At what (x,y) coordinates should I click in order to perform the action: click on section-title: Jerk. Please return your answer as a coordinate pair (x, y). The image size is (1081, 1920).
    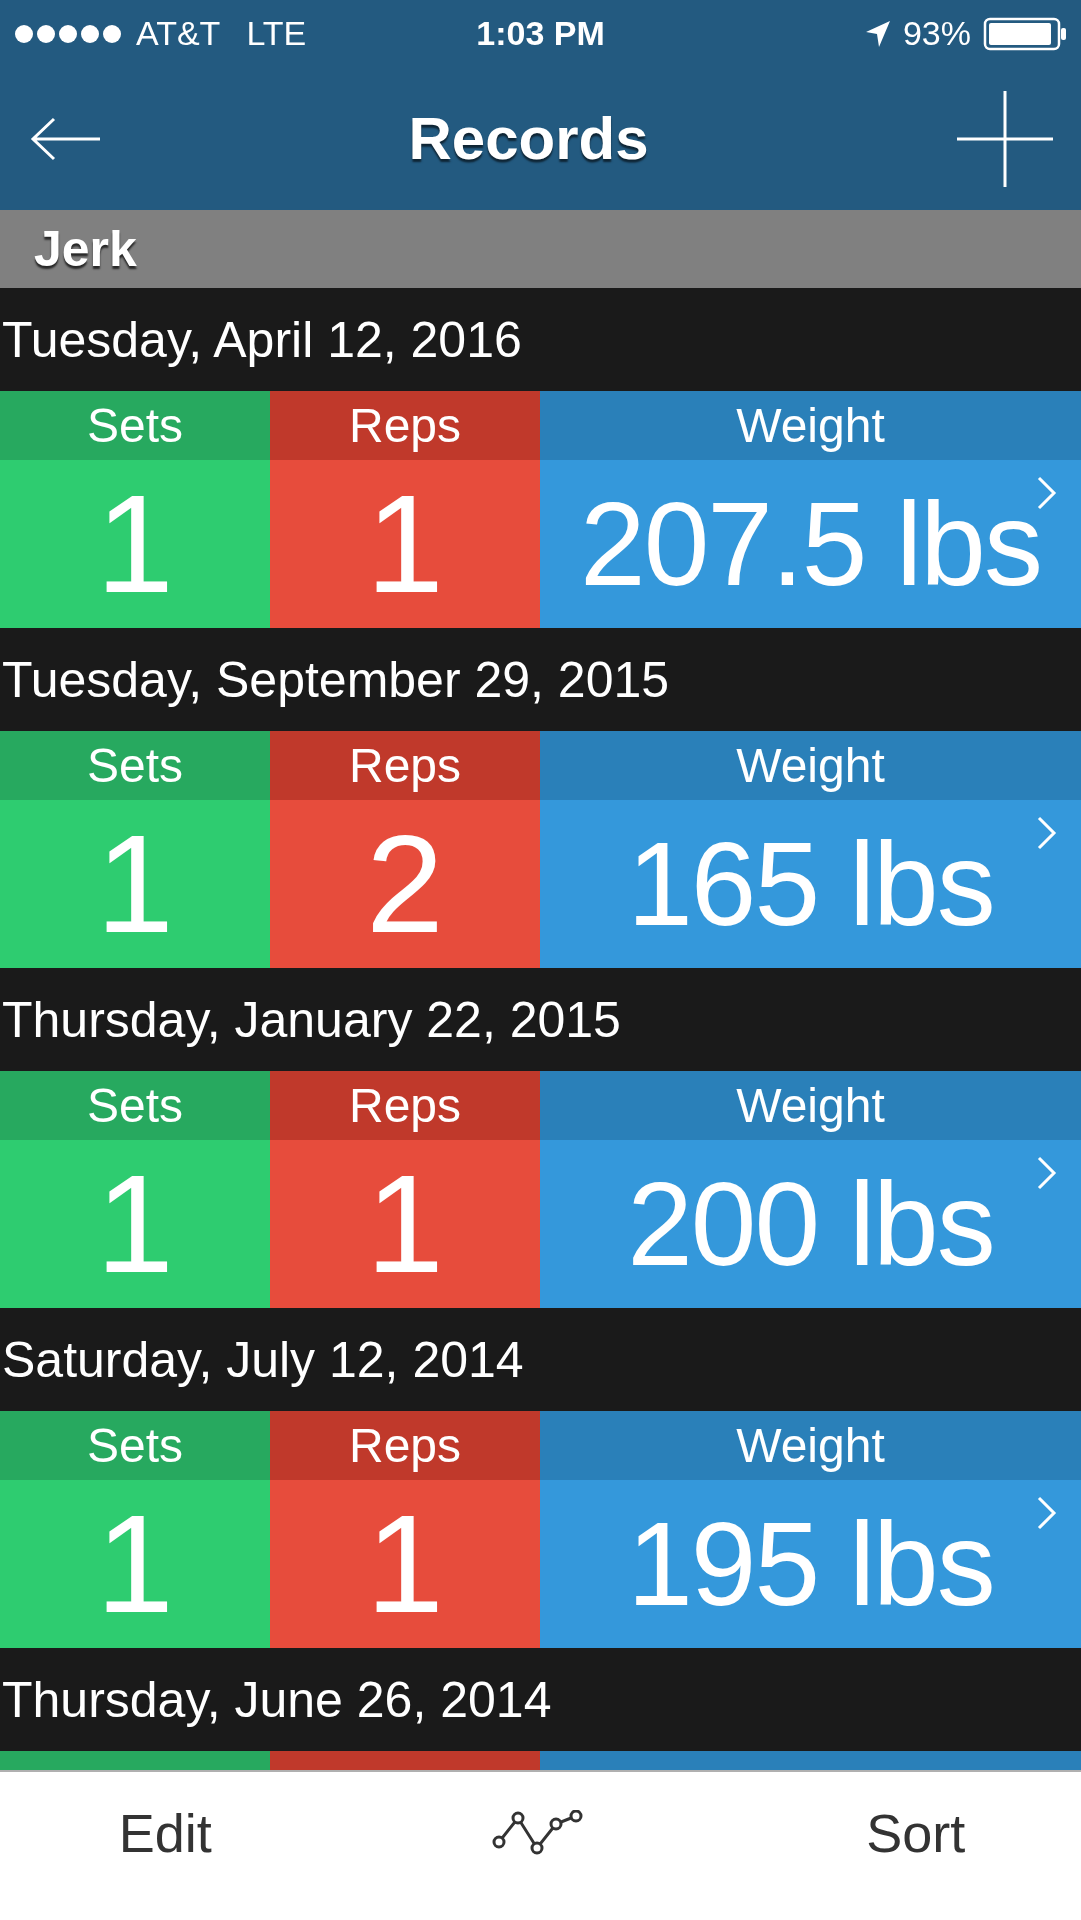
    Looking at the image, I should click on (85, 249).